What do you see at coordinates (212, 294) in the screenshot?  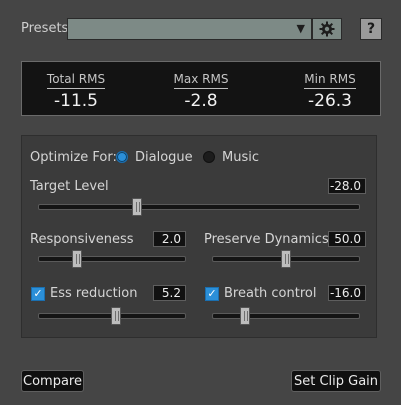 I see `breath-control-checkbox: ✓` at bounding box center [212, 294].